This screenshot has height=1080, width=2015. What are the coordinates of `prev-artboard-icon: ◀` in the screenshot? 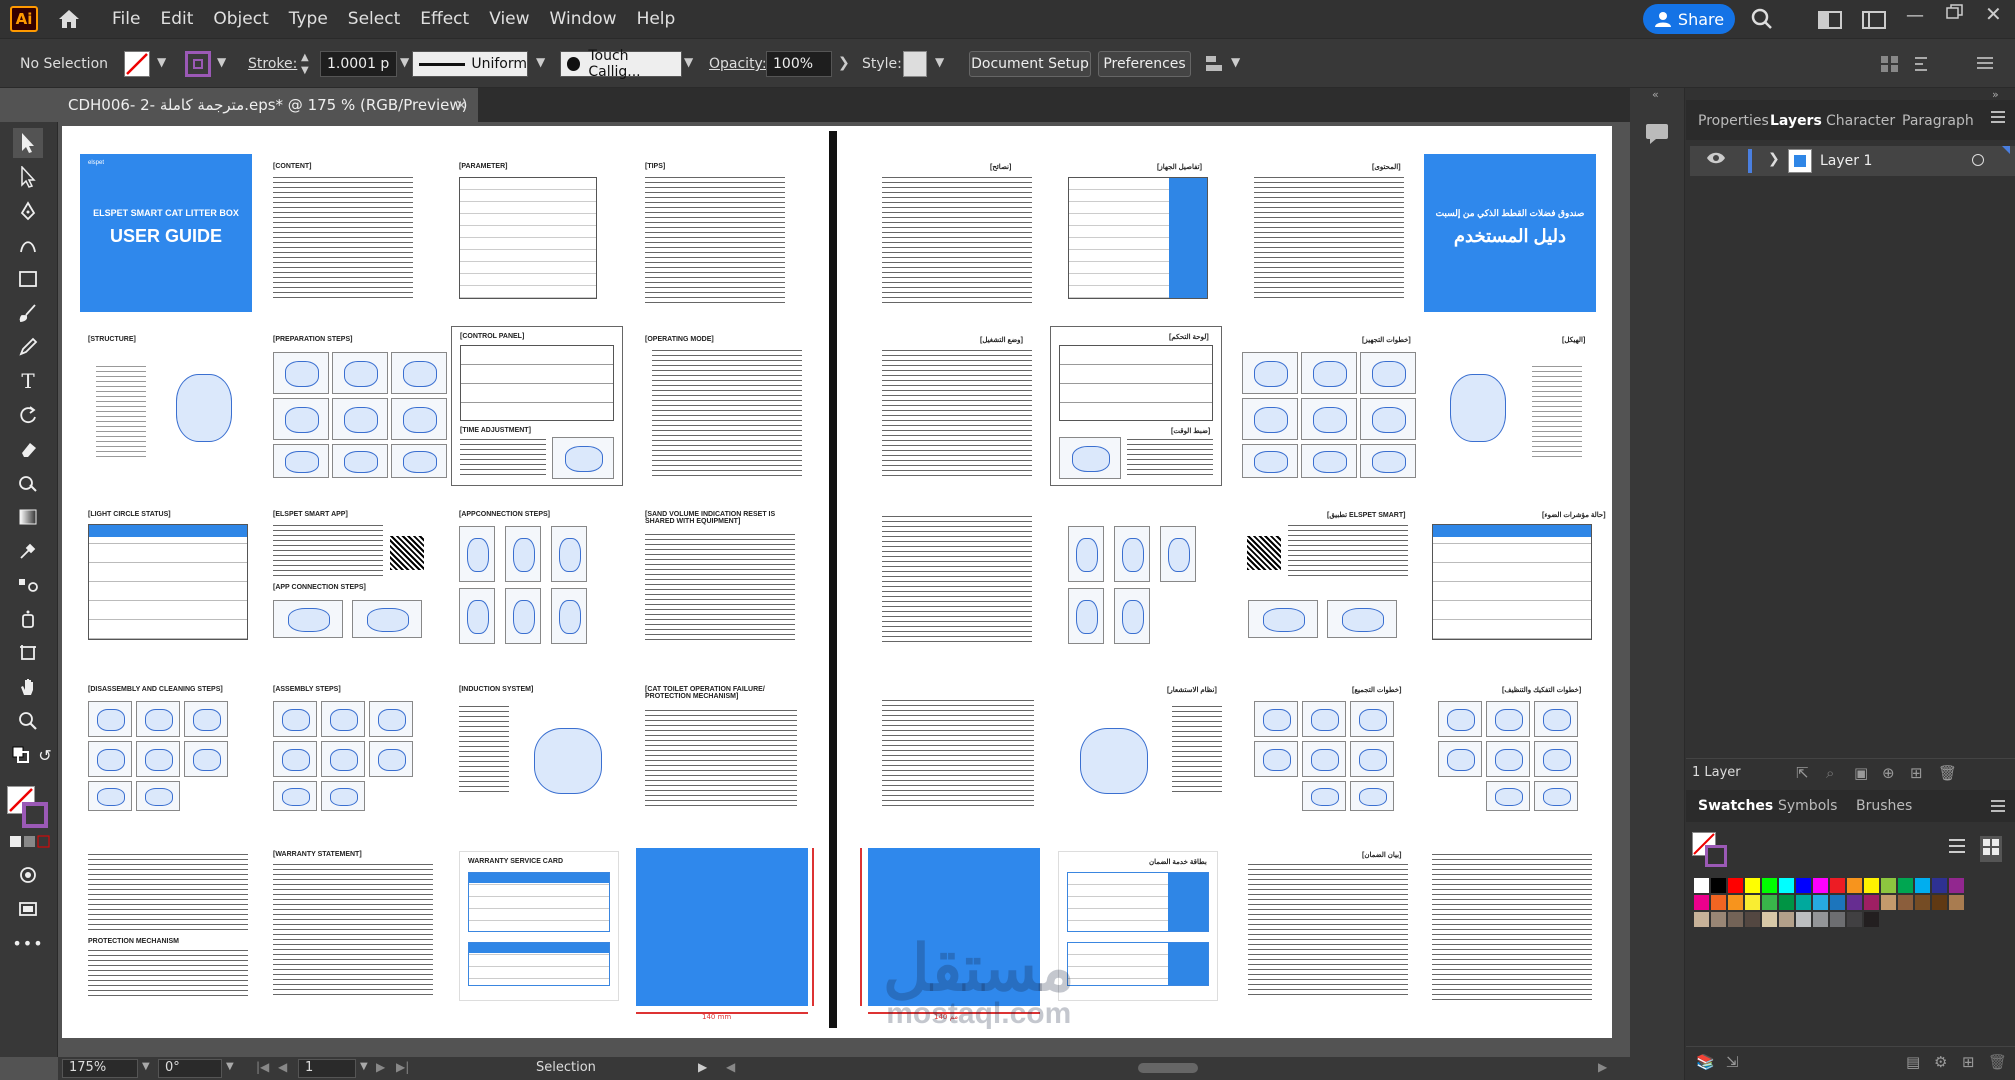 It's located at (282, 1067).